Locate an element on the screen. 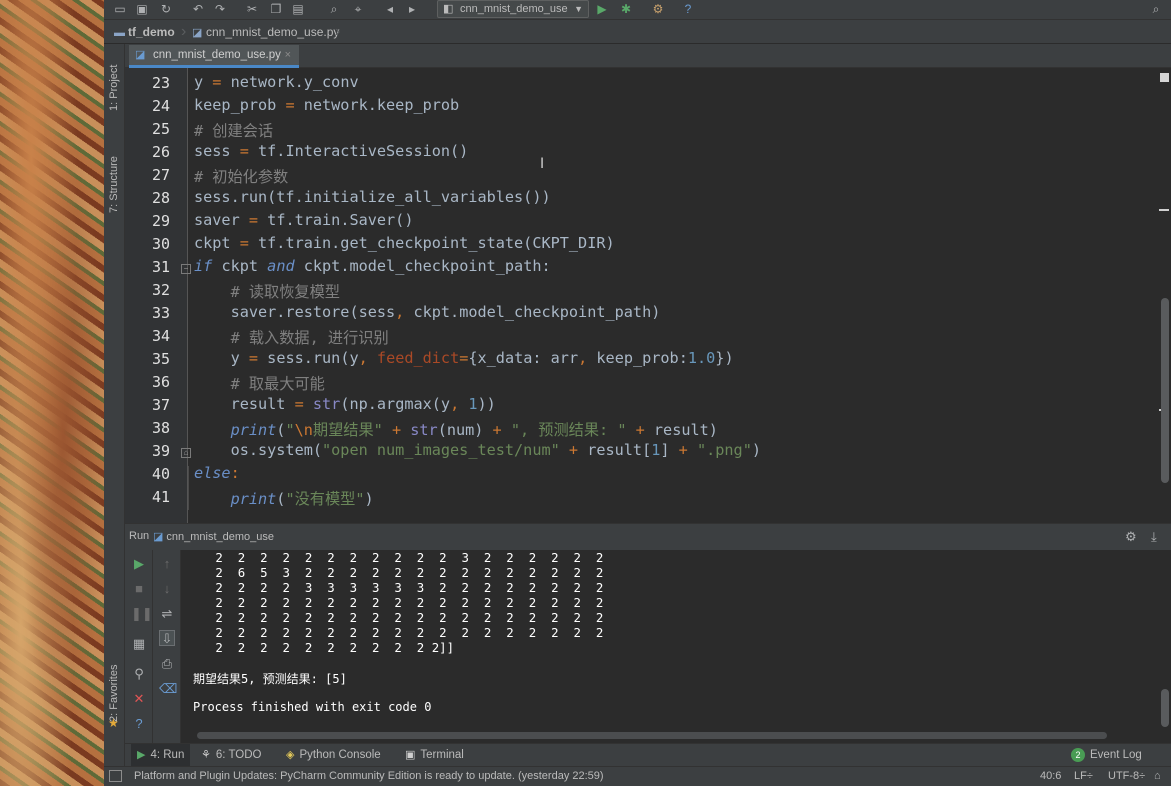  console-vertical-scrollbar is located at coordinates (1165, 708).